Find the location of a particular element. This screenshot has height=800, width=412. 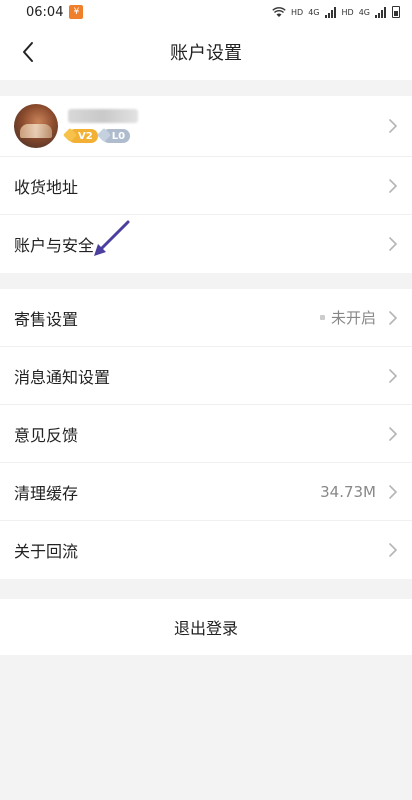

page-title: 账户设置 is located at coordinates (206, 53).